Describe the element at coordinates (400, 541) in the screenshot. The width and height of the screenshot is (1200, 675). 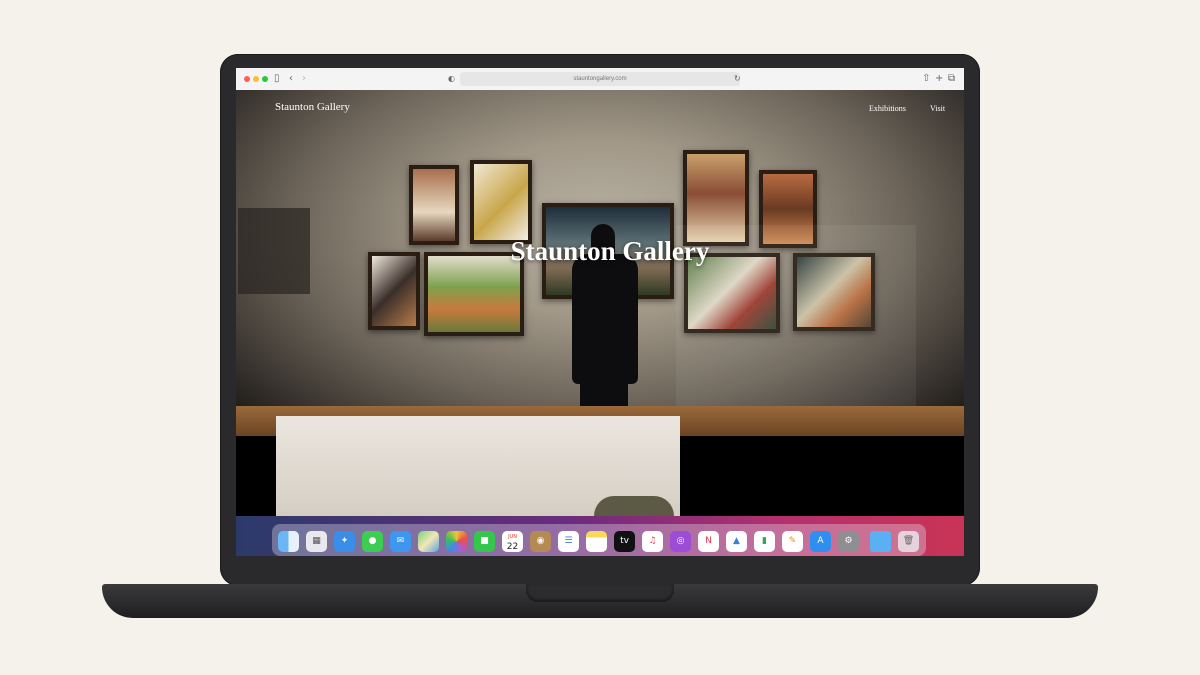
I see `mail-icon: ✉` at that location.